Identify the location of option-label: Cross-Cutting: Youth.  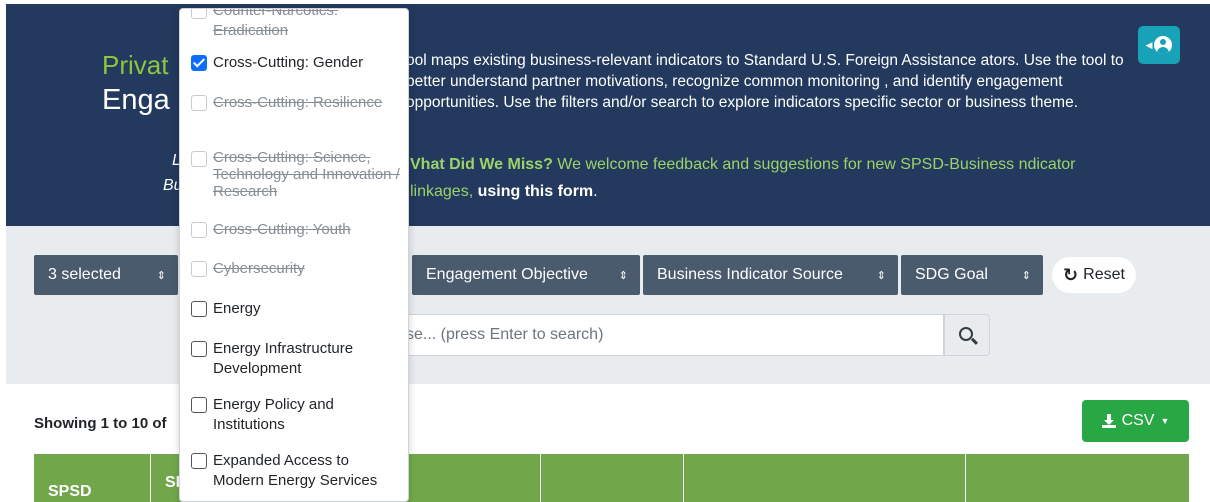
(282, 229).